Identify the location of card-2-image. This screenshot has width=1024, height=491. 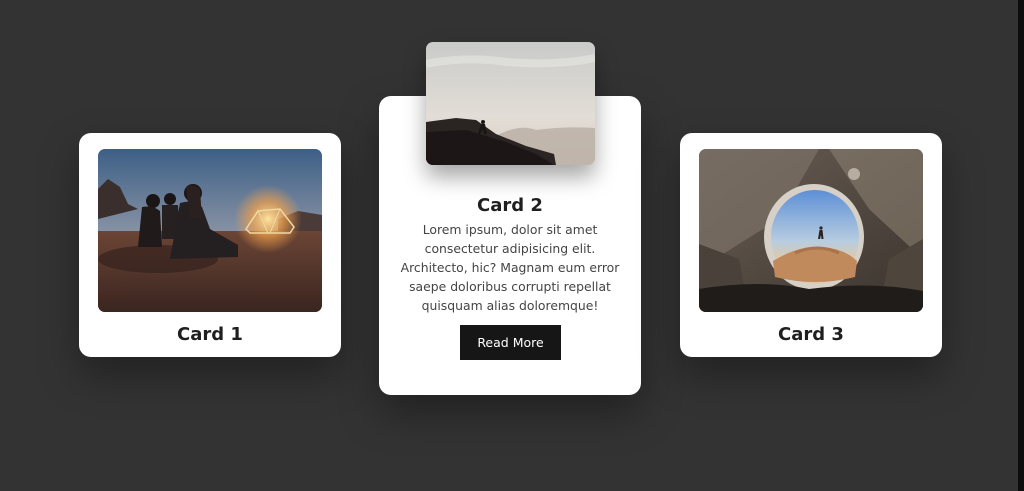
(510, 103).